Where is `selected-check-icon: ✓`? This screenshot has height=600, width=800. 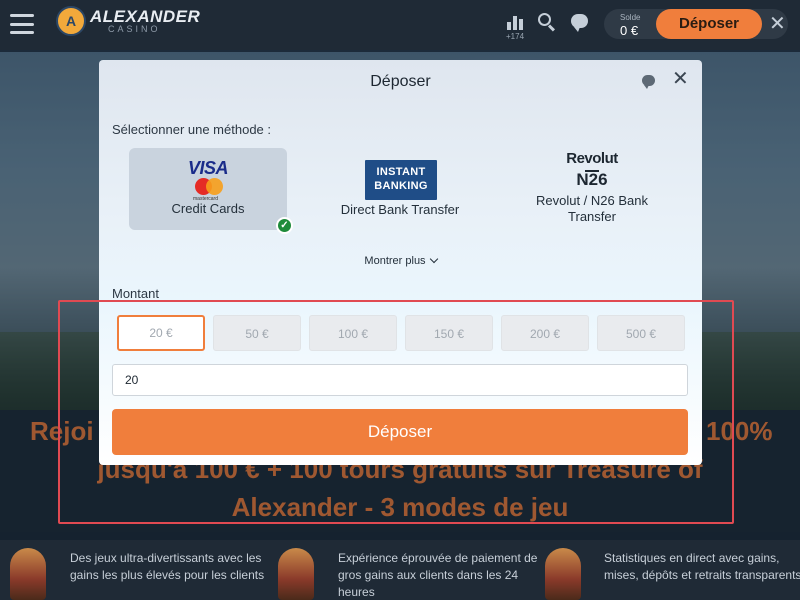 selected-check-icon: ✓ is located at coordinates (284, 225).